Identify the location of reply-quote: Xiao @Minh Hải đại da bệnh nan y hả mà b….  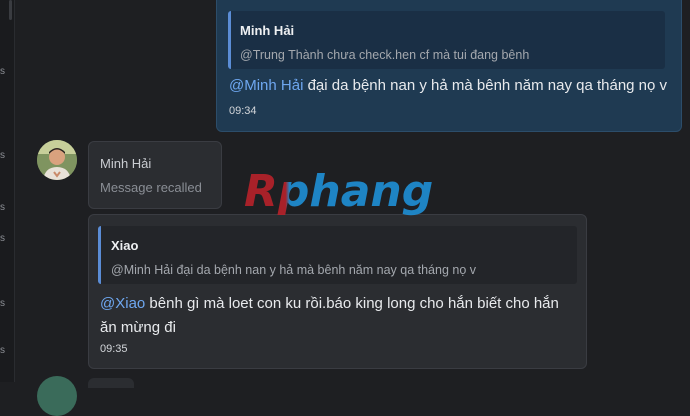
(337, 255).